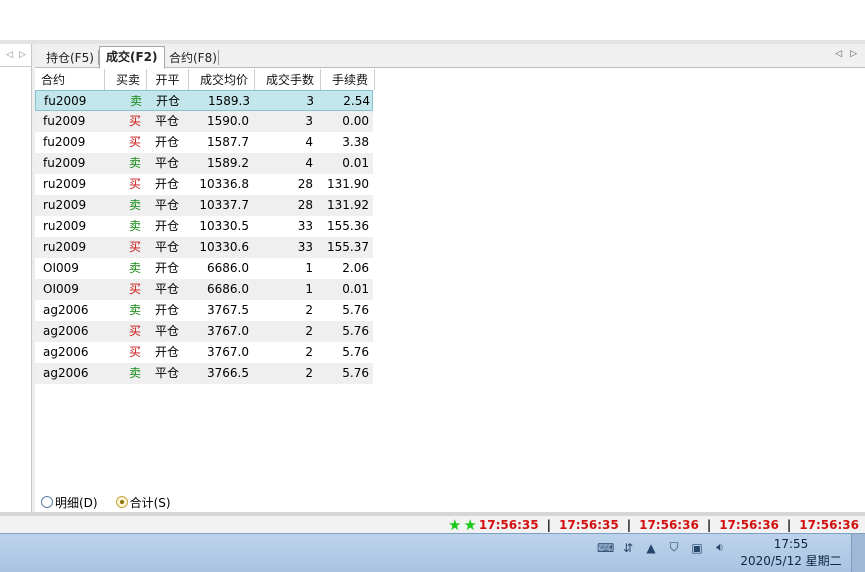  I want to click on radio-detail-label: 明细(D), so click(76, 502).